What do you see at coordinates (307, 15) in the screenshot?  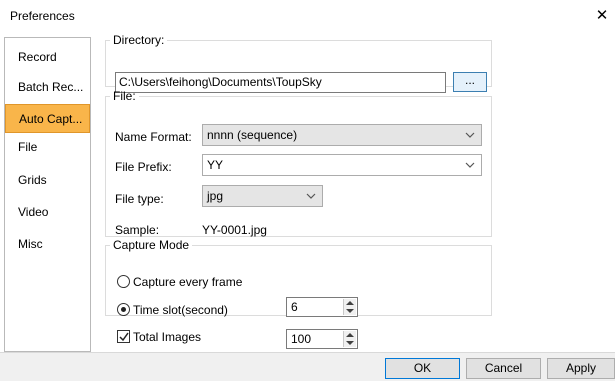 I see `title-bar: Preferences ✕` at bounding box center [307, 15].